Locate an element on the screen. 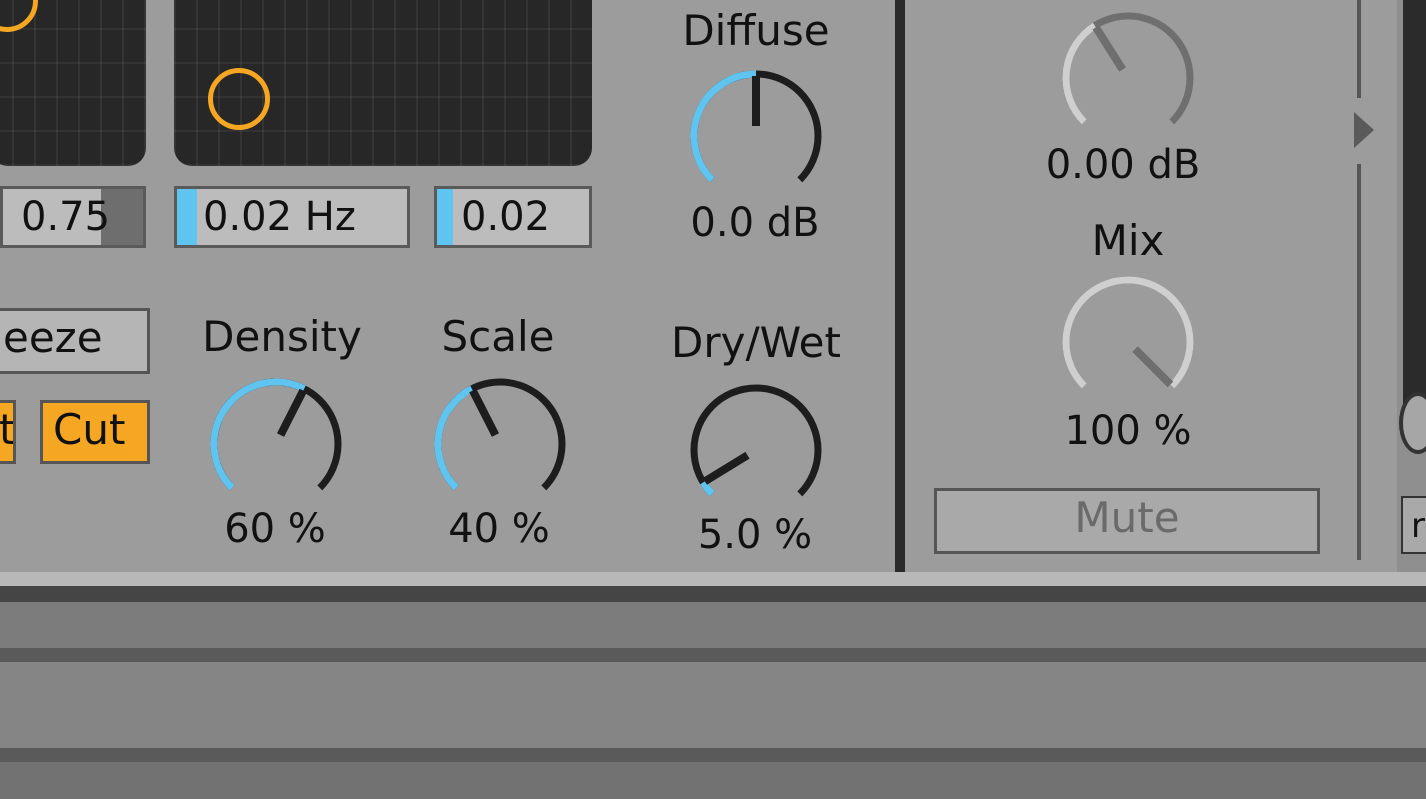 The height and width of the screenshot is (799, 1426). rate-field: 0.02 Hz is located at coordinates (292, 217).